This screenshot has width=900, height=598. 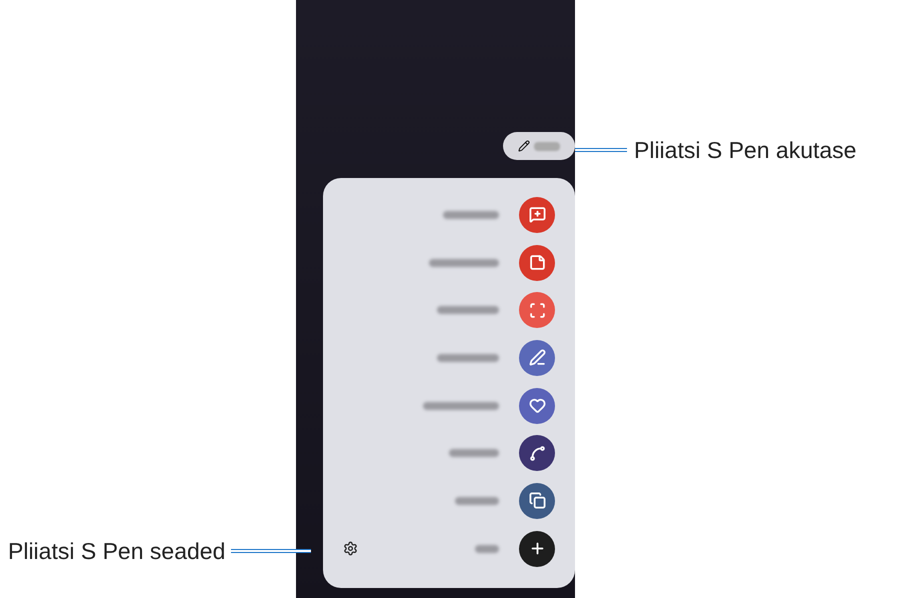 I want to click on note-icon, so click(x=537, y=263).